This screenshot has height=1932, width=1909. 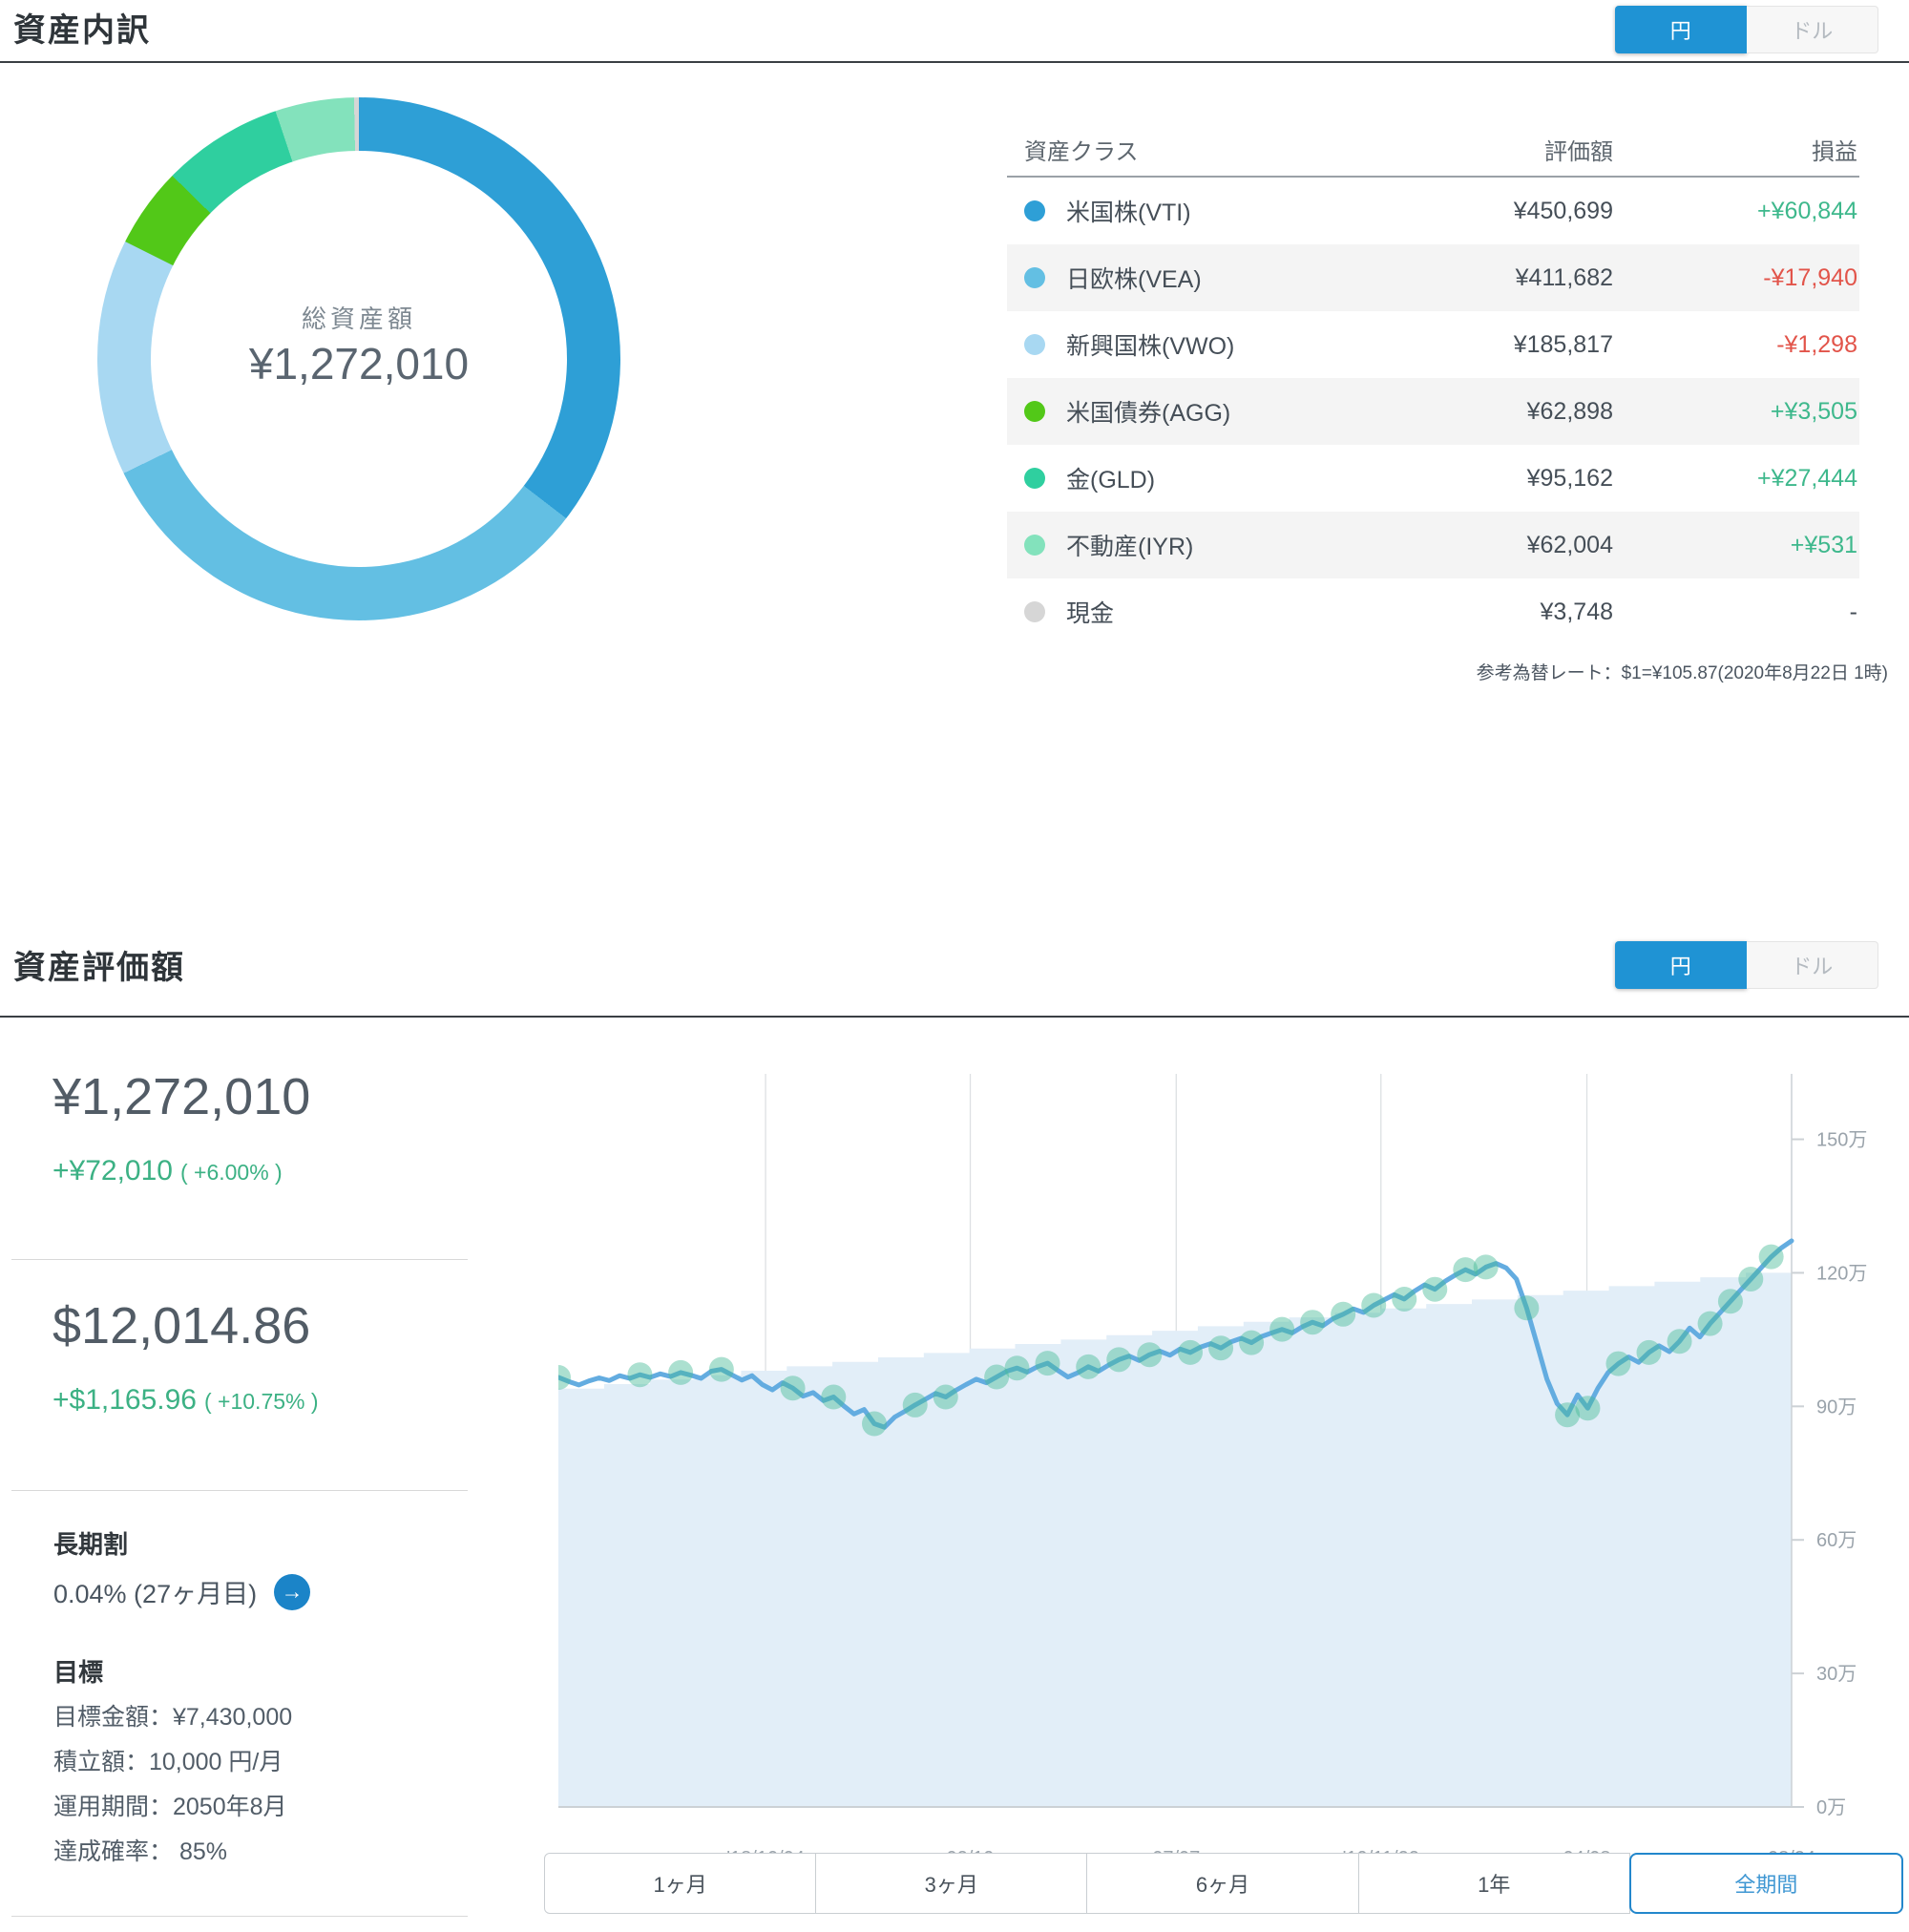 What do you see at coordinates (359, 364) in the screenshot?
I see `donut-center-value: ¥1,272,010` at bounding box center [359, 364].